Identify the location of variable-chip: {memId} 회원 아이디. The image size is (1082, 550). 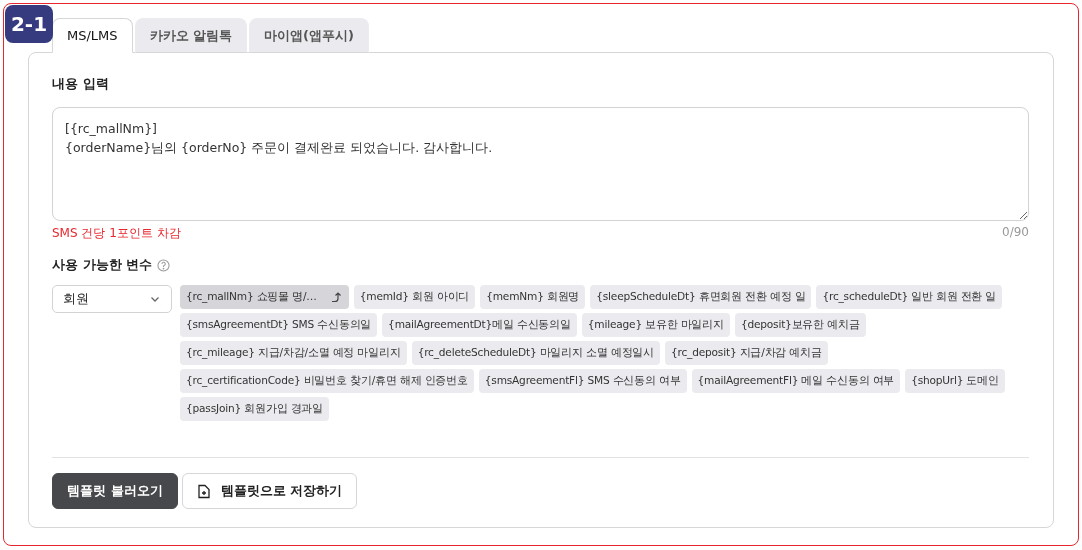
(414, 297).